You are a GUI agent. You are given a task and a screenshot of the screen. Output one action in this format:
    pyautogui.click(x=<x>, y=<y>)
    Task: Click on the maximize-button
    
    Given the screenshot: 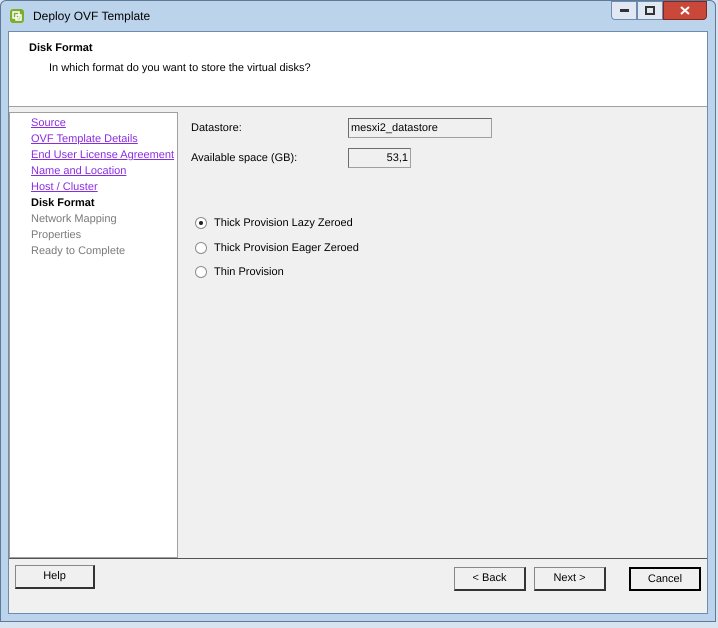 What is the action you would take?
    pyautogui.click(x=650, y=10)
    